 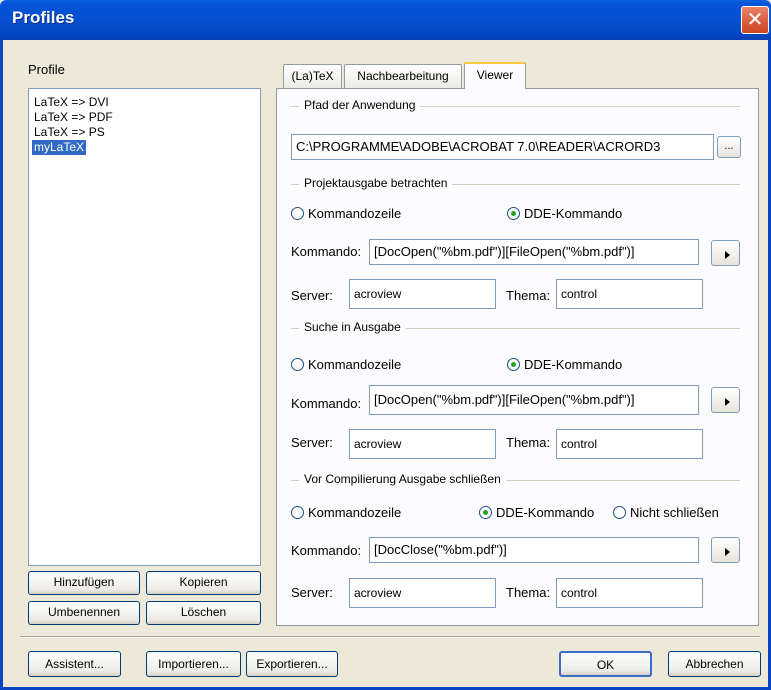 I want to click on close-command-input: [DocClose("%bm.pdf")], so click(x=534, y=550).